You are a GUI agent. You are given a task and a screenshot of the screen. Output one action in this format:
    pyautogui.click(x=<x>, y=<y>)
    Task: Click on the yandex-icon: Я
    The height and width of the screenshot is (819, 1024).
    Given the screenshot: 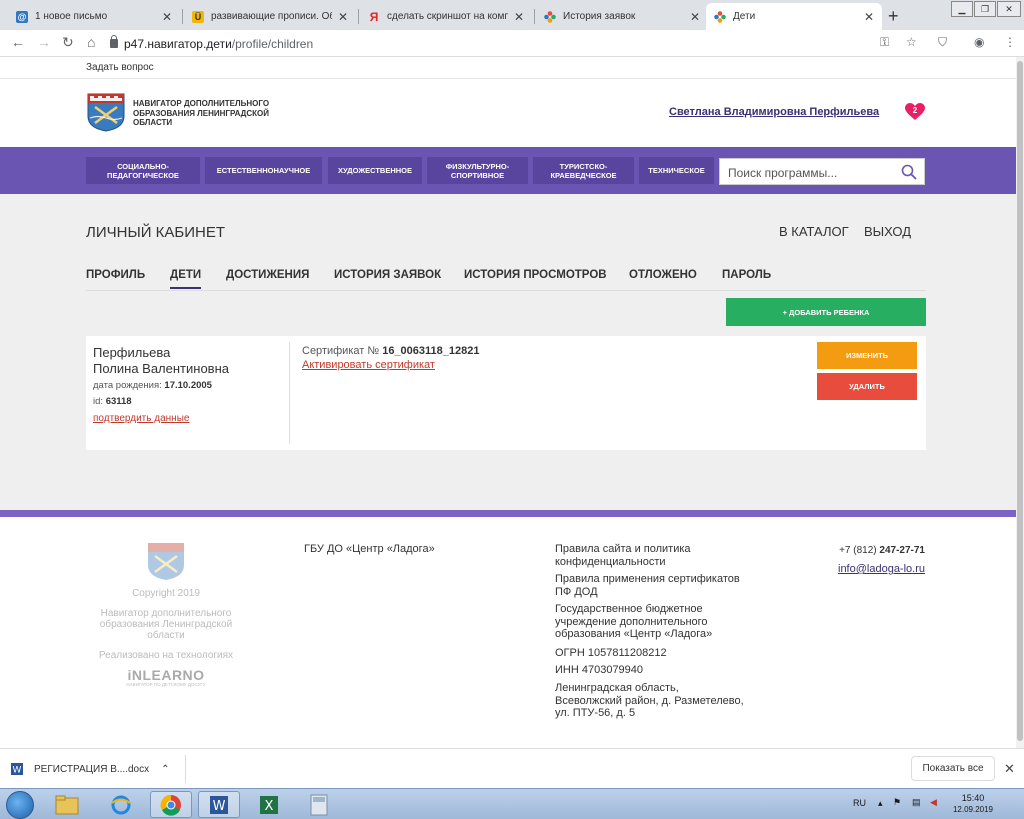 What is the action you would take?
    pyautogui.click(x=374, y=16)
    